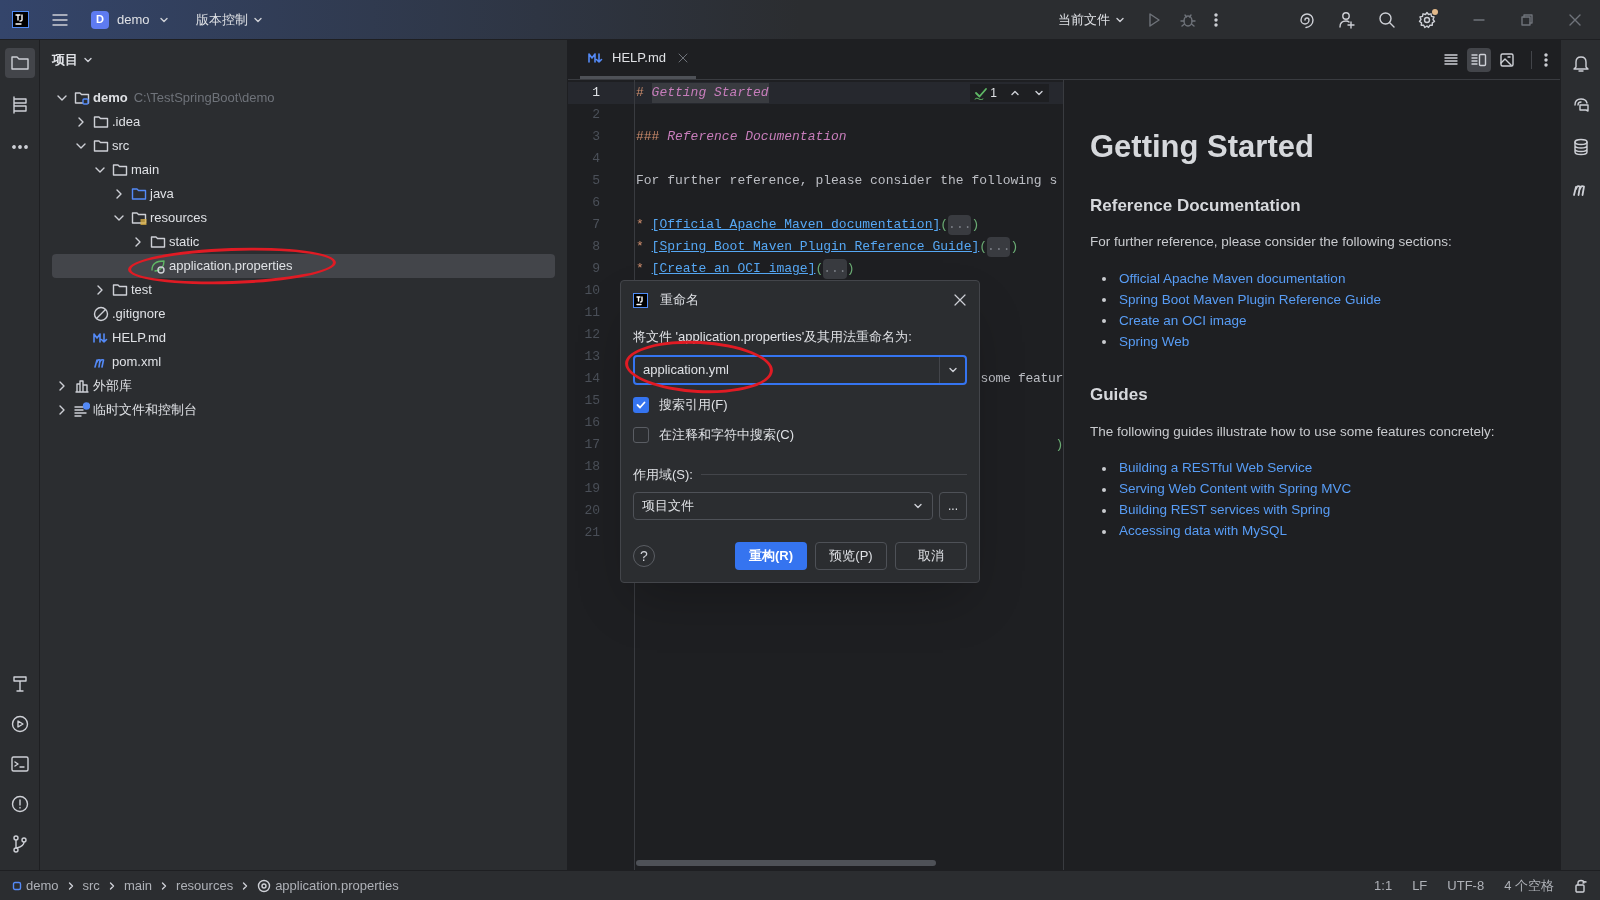  Describe the element at coordinates (1307, 19) in the screenshot. I see `spiral-icon` at that location.